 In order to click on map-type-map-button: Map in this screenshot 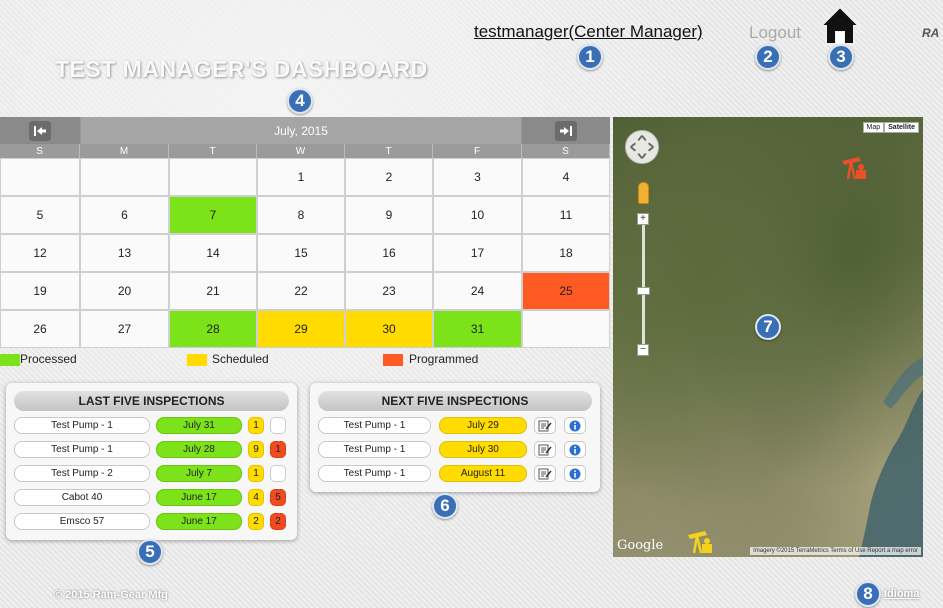, I will do `click(873, 127)`.